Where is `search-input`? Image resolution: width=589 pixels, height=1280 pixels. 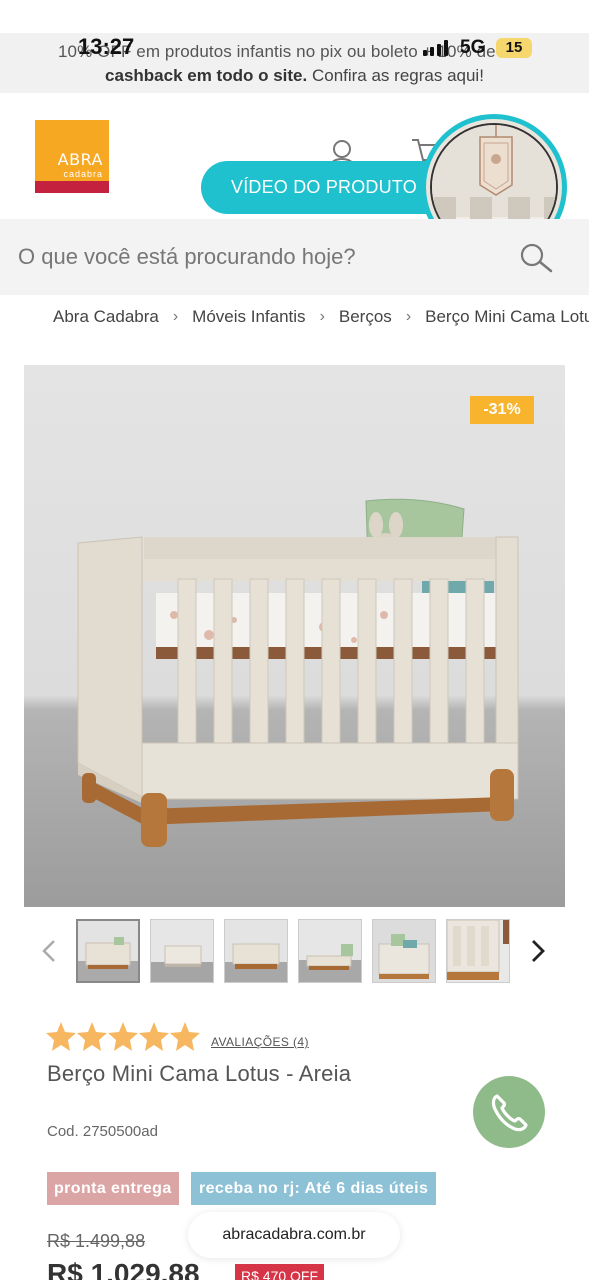 search-input is located at coordinates (258, 257).